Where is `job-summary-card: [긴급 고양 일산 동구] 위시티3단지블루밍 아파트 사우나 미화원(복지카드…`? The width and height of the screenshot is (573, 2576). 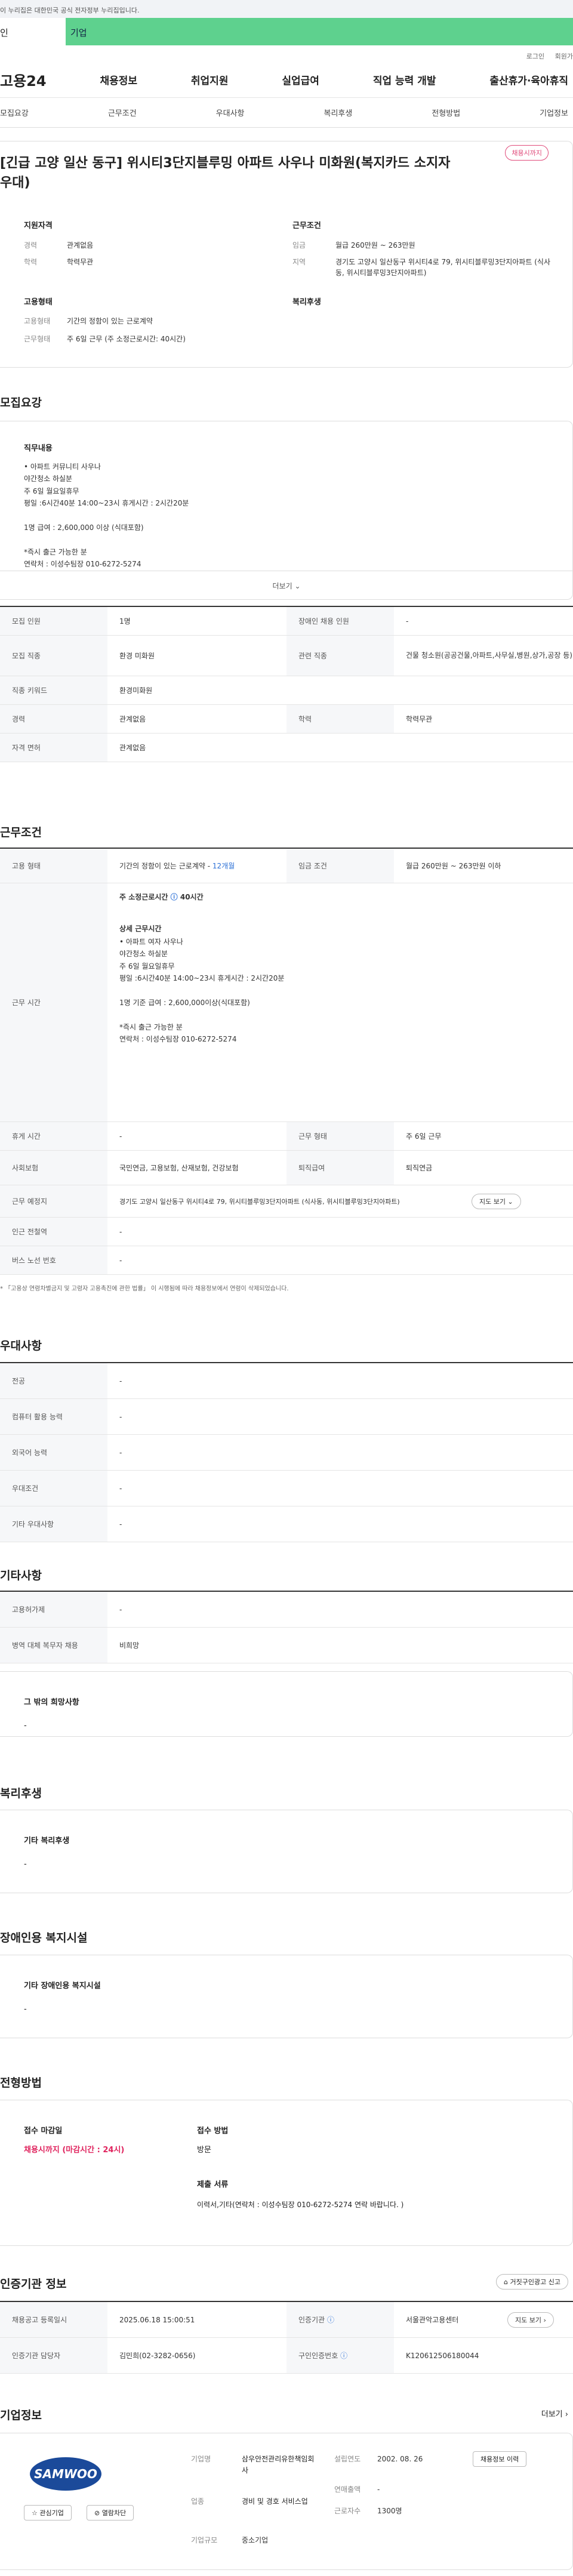 job-summary-card: [긴급 고양 일산 동구] 위시티3단지블루밍 아파트 사우나 미화원(복지카드… is located at coordinates (286, 254).